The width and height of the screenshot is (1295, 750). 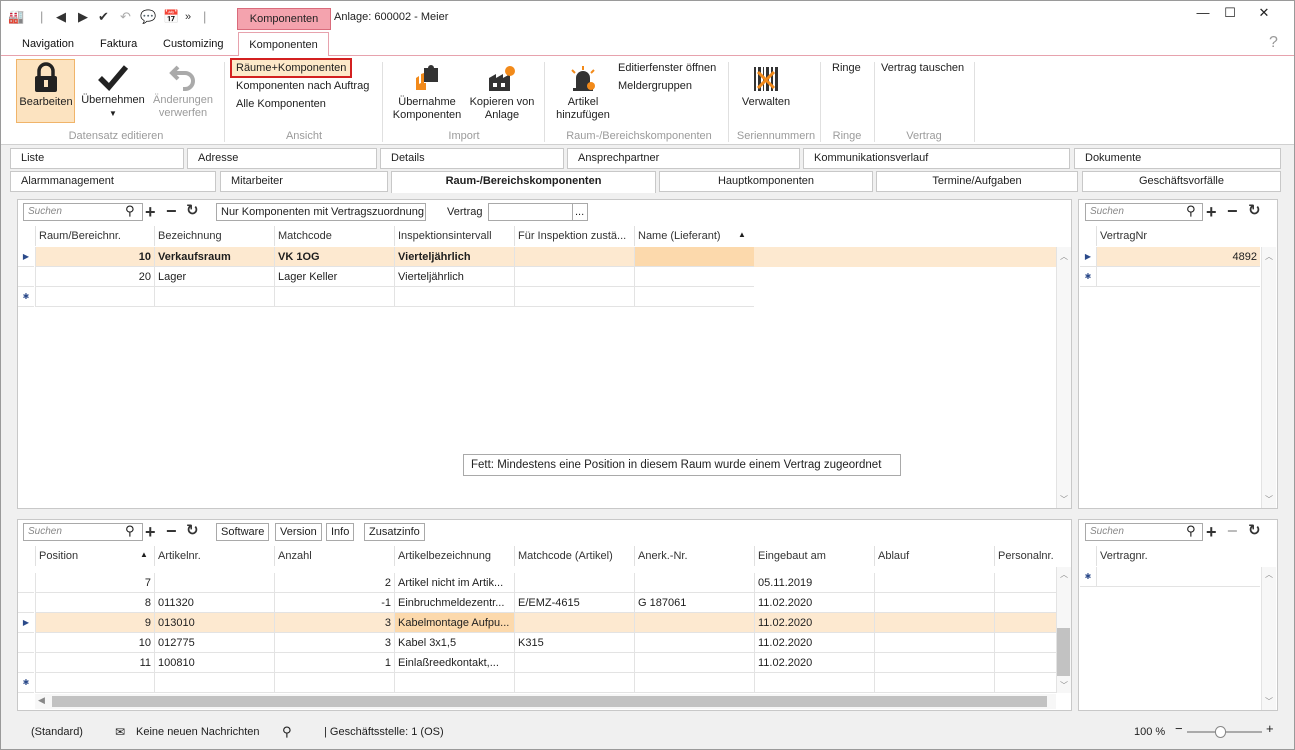 What do you see at coordinates (214, 623) in the screenshot?
I see `cell-artikelnr: 013010` at bounding box center [214, 623].